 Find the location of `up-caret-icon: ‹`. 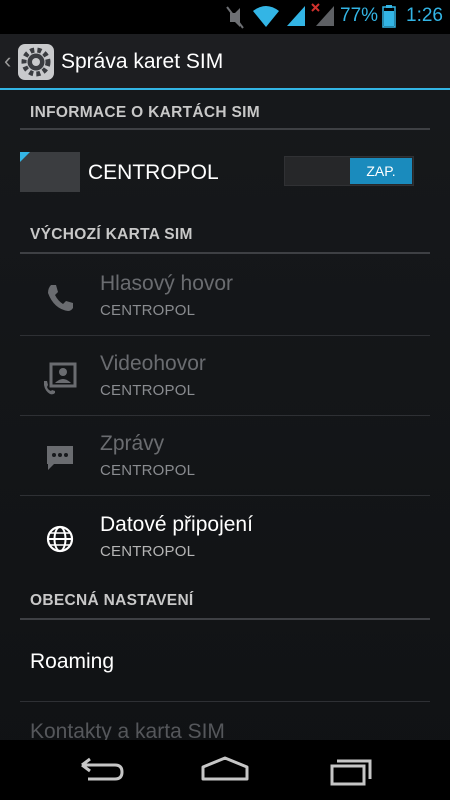

up-caret-icon: ‹ is located at coordinates (7, 61).